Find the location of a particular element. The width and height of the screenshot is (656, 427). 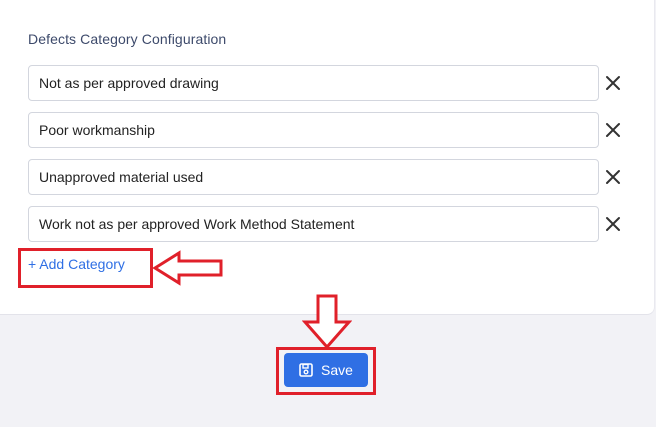

down-arrow-icon is located at coordinates (327, 322).